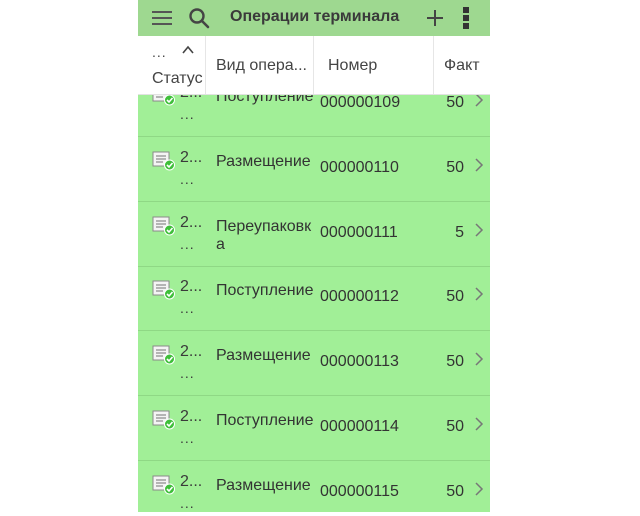  What do you see at coordinates (162, 18) in the screenshot?
I see `menu-icon` at bounding box center [162, 18].